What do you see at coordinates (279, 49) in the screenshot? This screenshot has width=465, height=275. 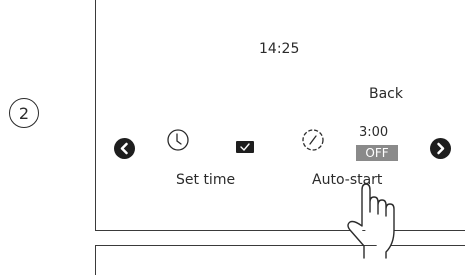 I see `clock-display: 14:25` at bounding box center [279, 49].